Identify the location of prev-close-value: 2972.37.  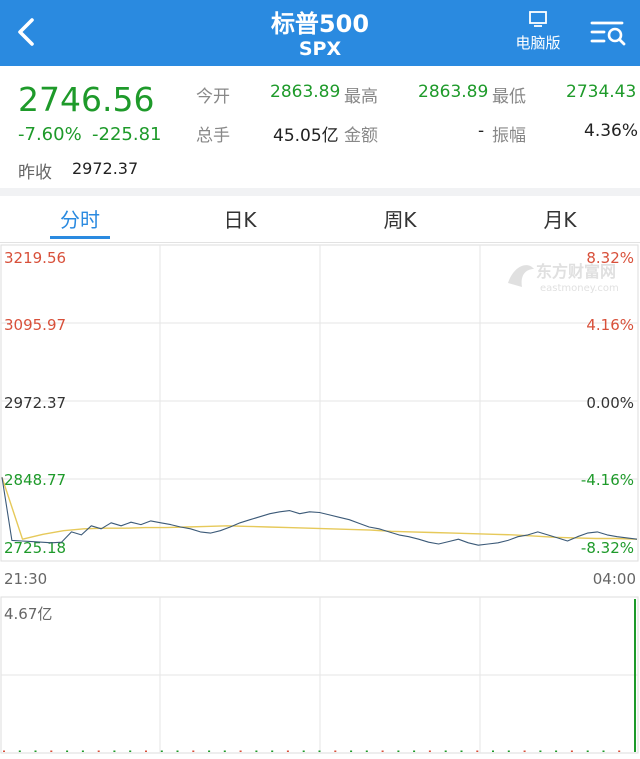
(105, 168).